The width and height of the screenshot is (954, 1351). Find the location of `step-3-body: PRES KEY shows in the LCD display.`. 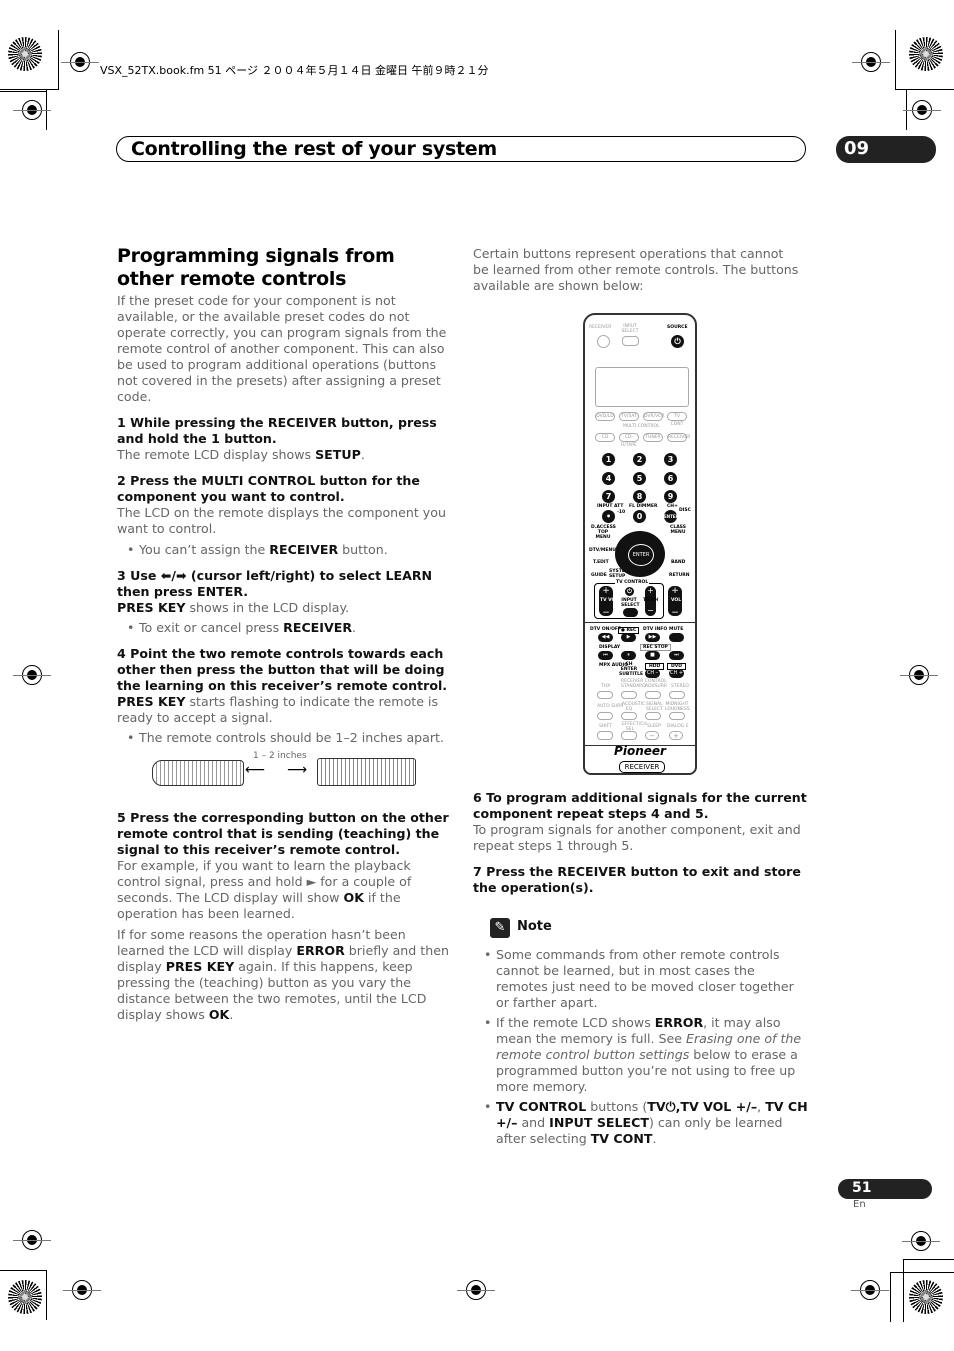

step-3-body: PRES KEY shows in the LCD display. is located at coordinates (233, 607).